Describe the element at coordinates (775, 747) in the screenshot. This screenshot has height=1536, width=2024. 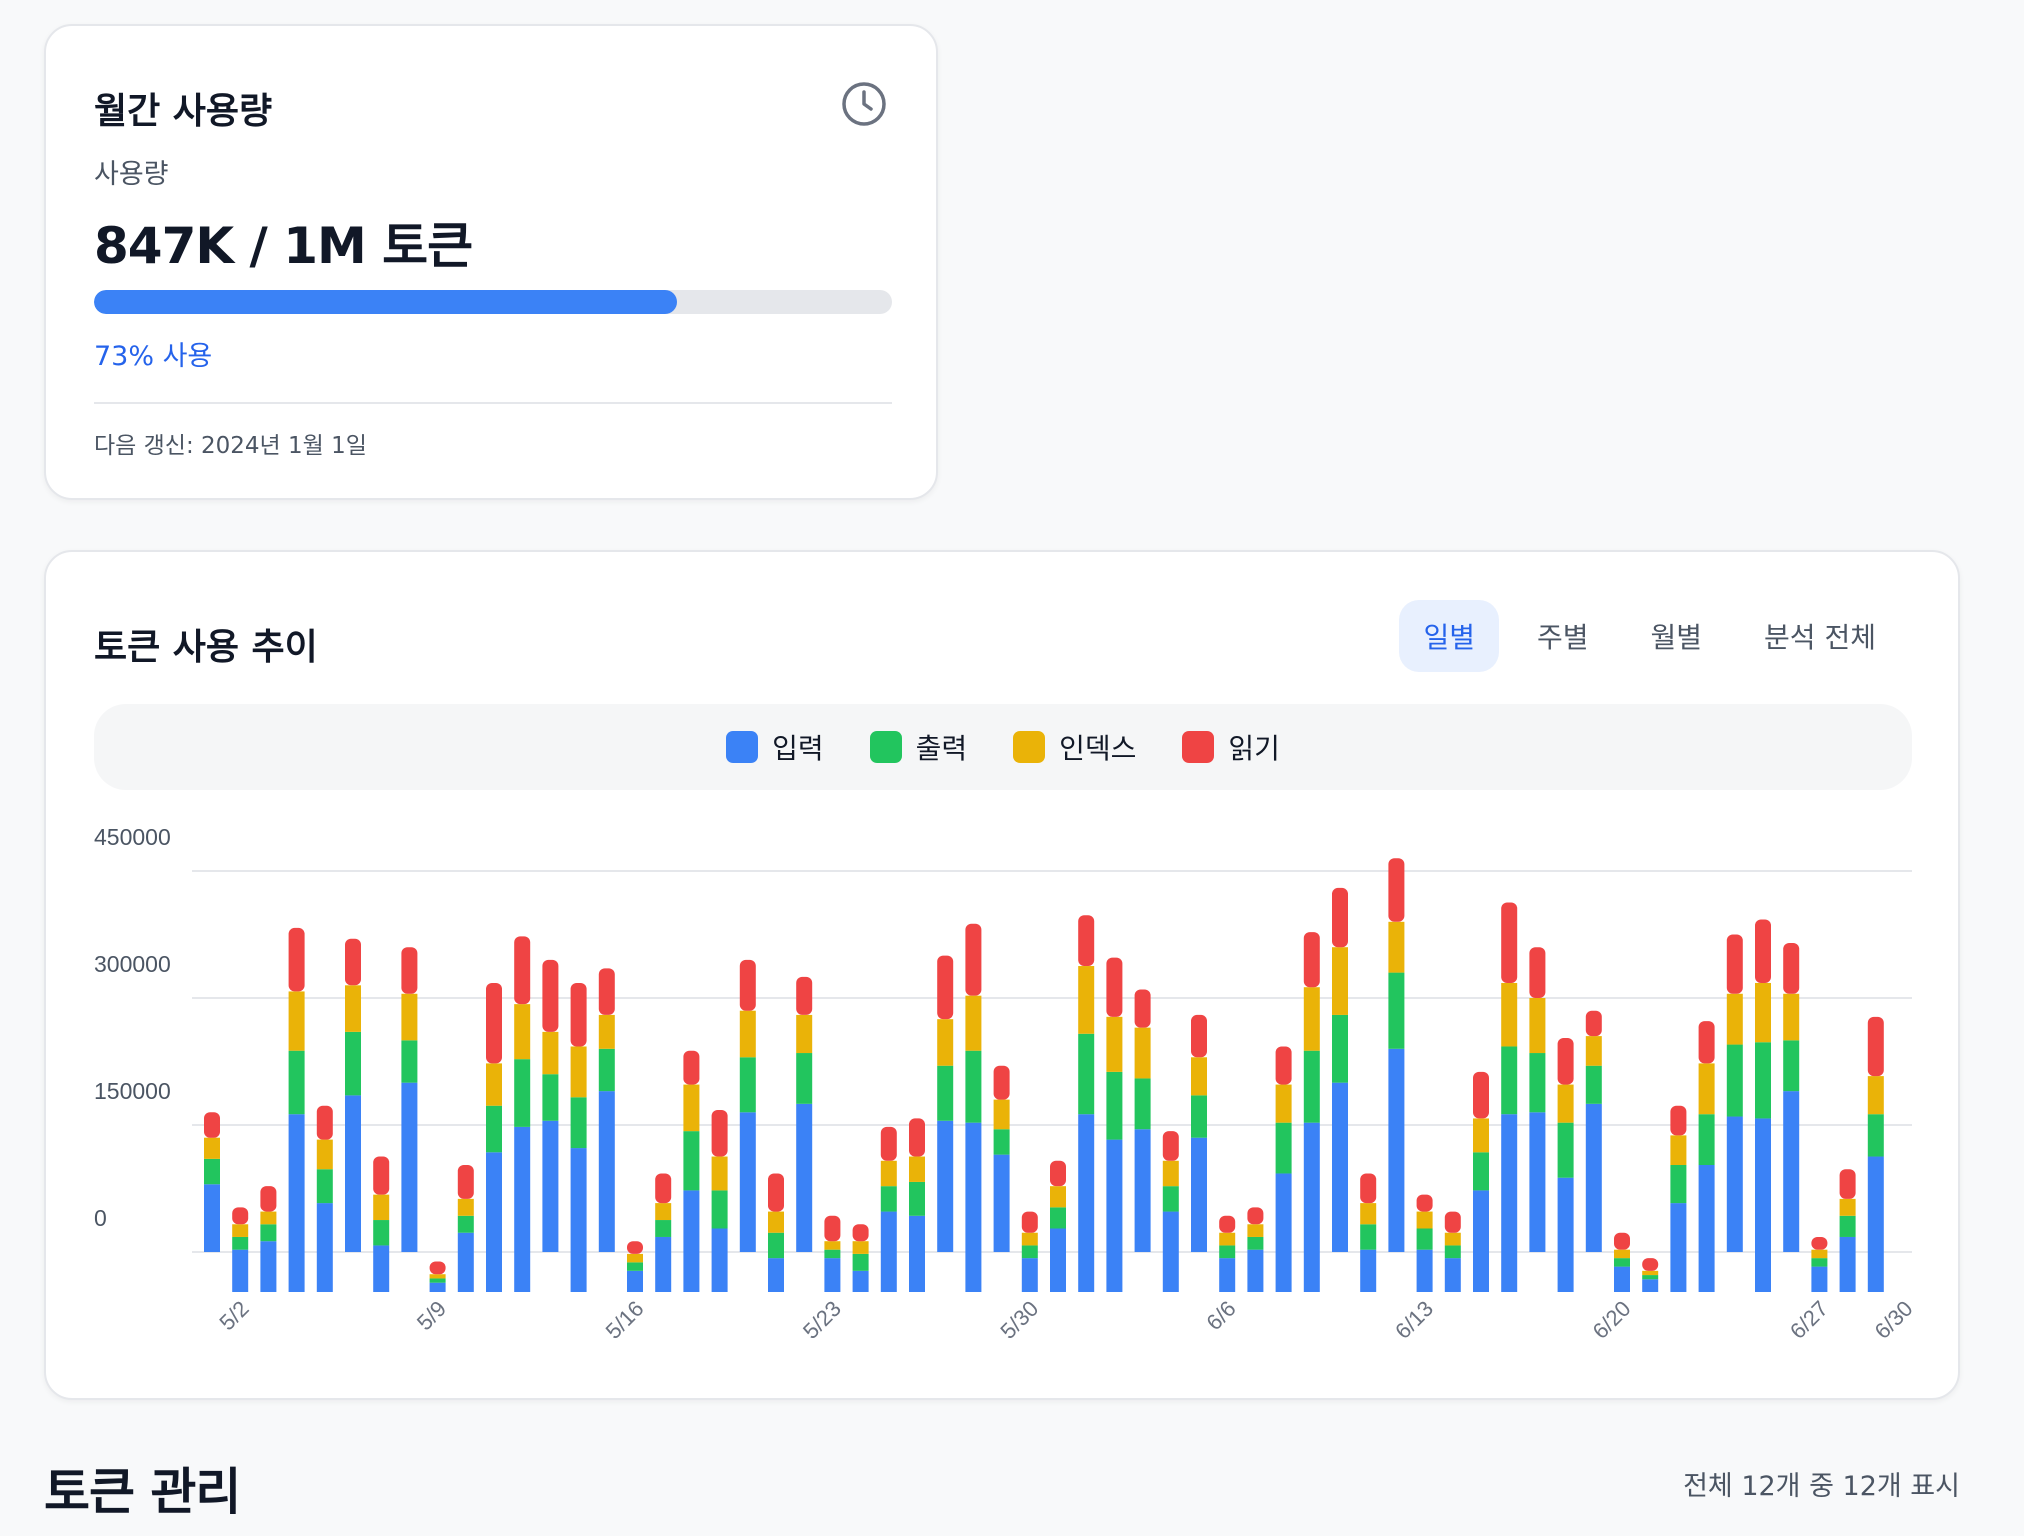
I see `legend-item-input: 입력` at that location.